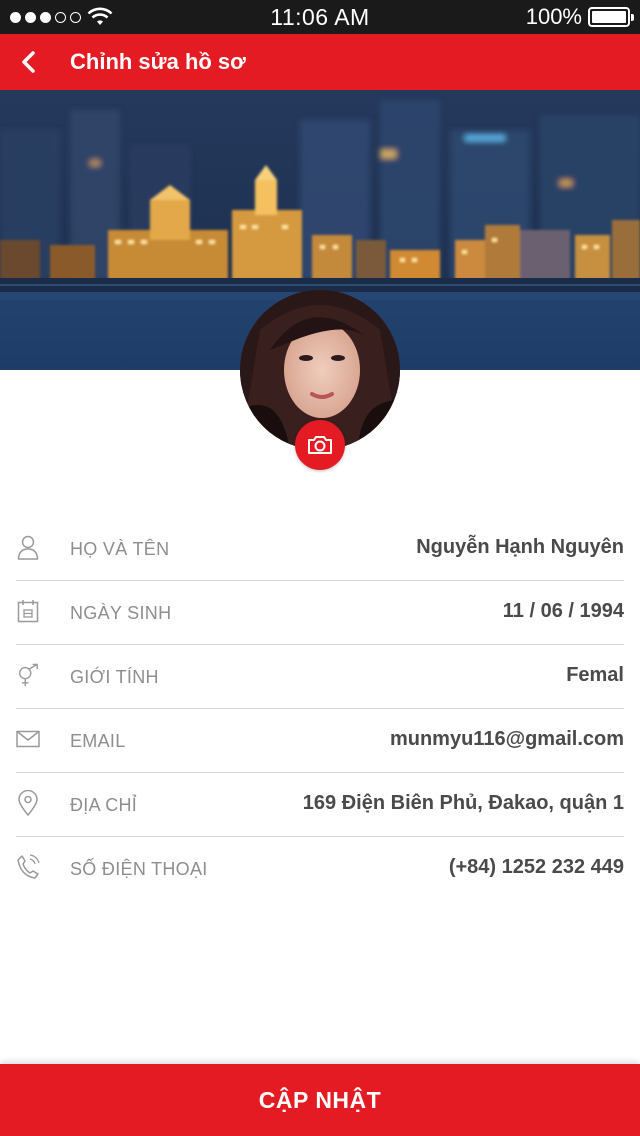 This screenshot has width=640, height=1136. Describe the element at coordinates (28, 547) in the screenshot. I see `person-icon` at that location.